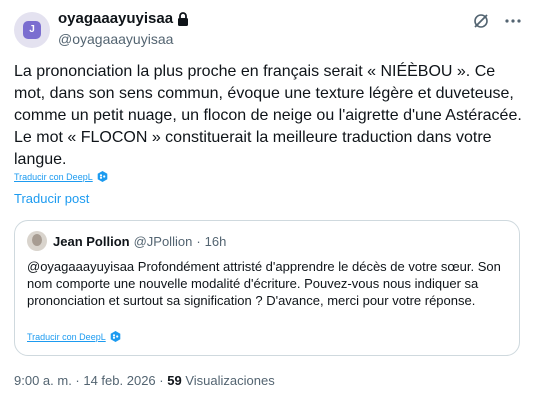 The width and height of the screenshot is (534, 406). Describe the element at coordinates (216, 241) in the screenshot. I see `quote-time: 16h` at that location.